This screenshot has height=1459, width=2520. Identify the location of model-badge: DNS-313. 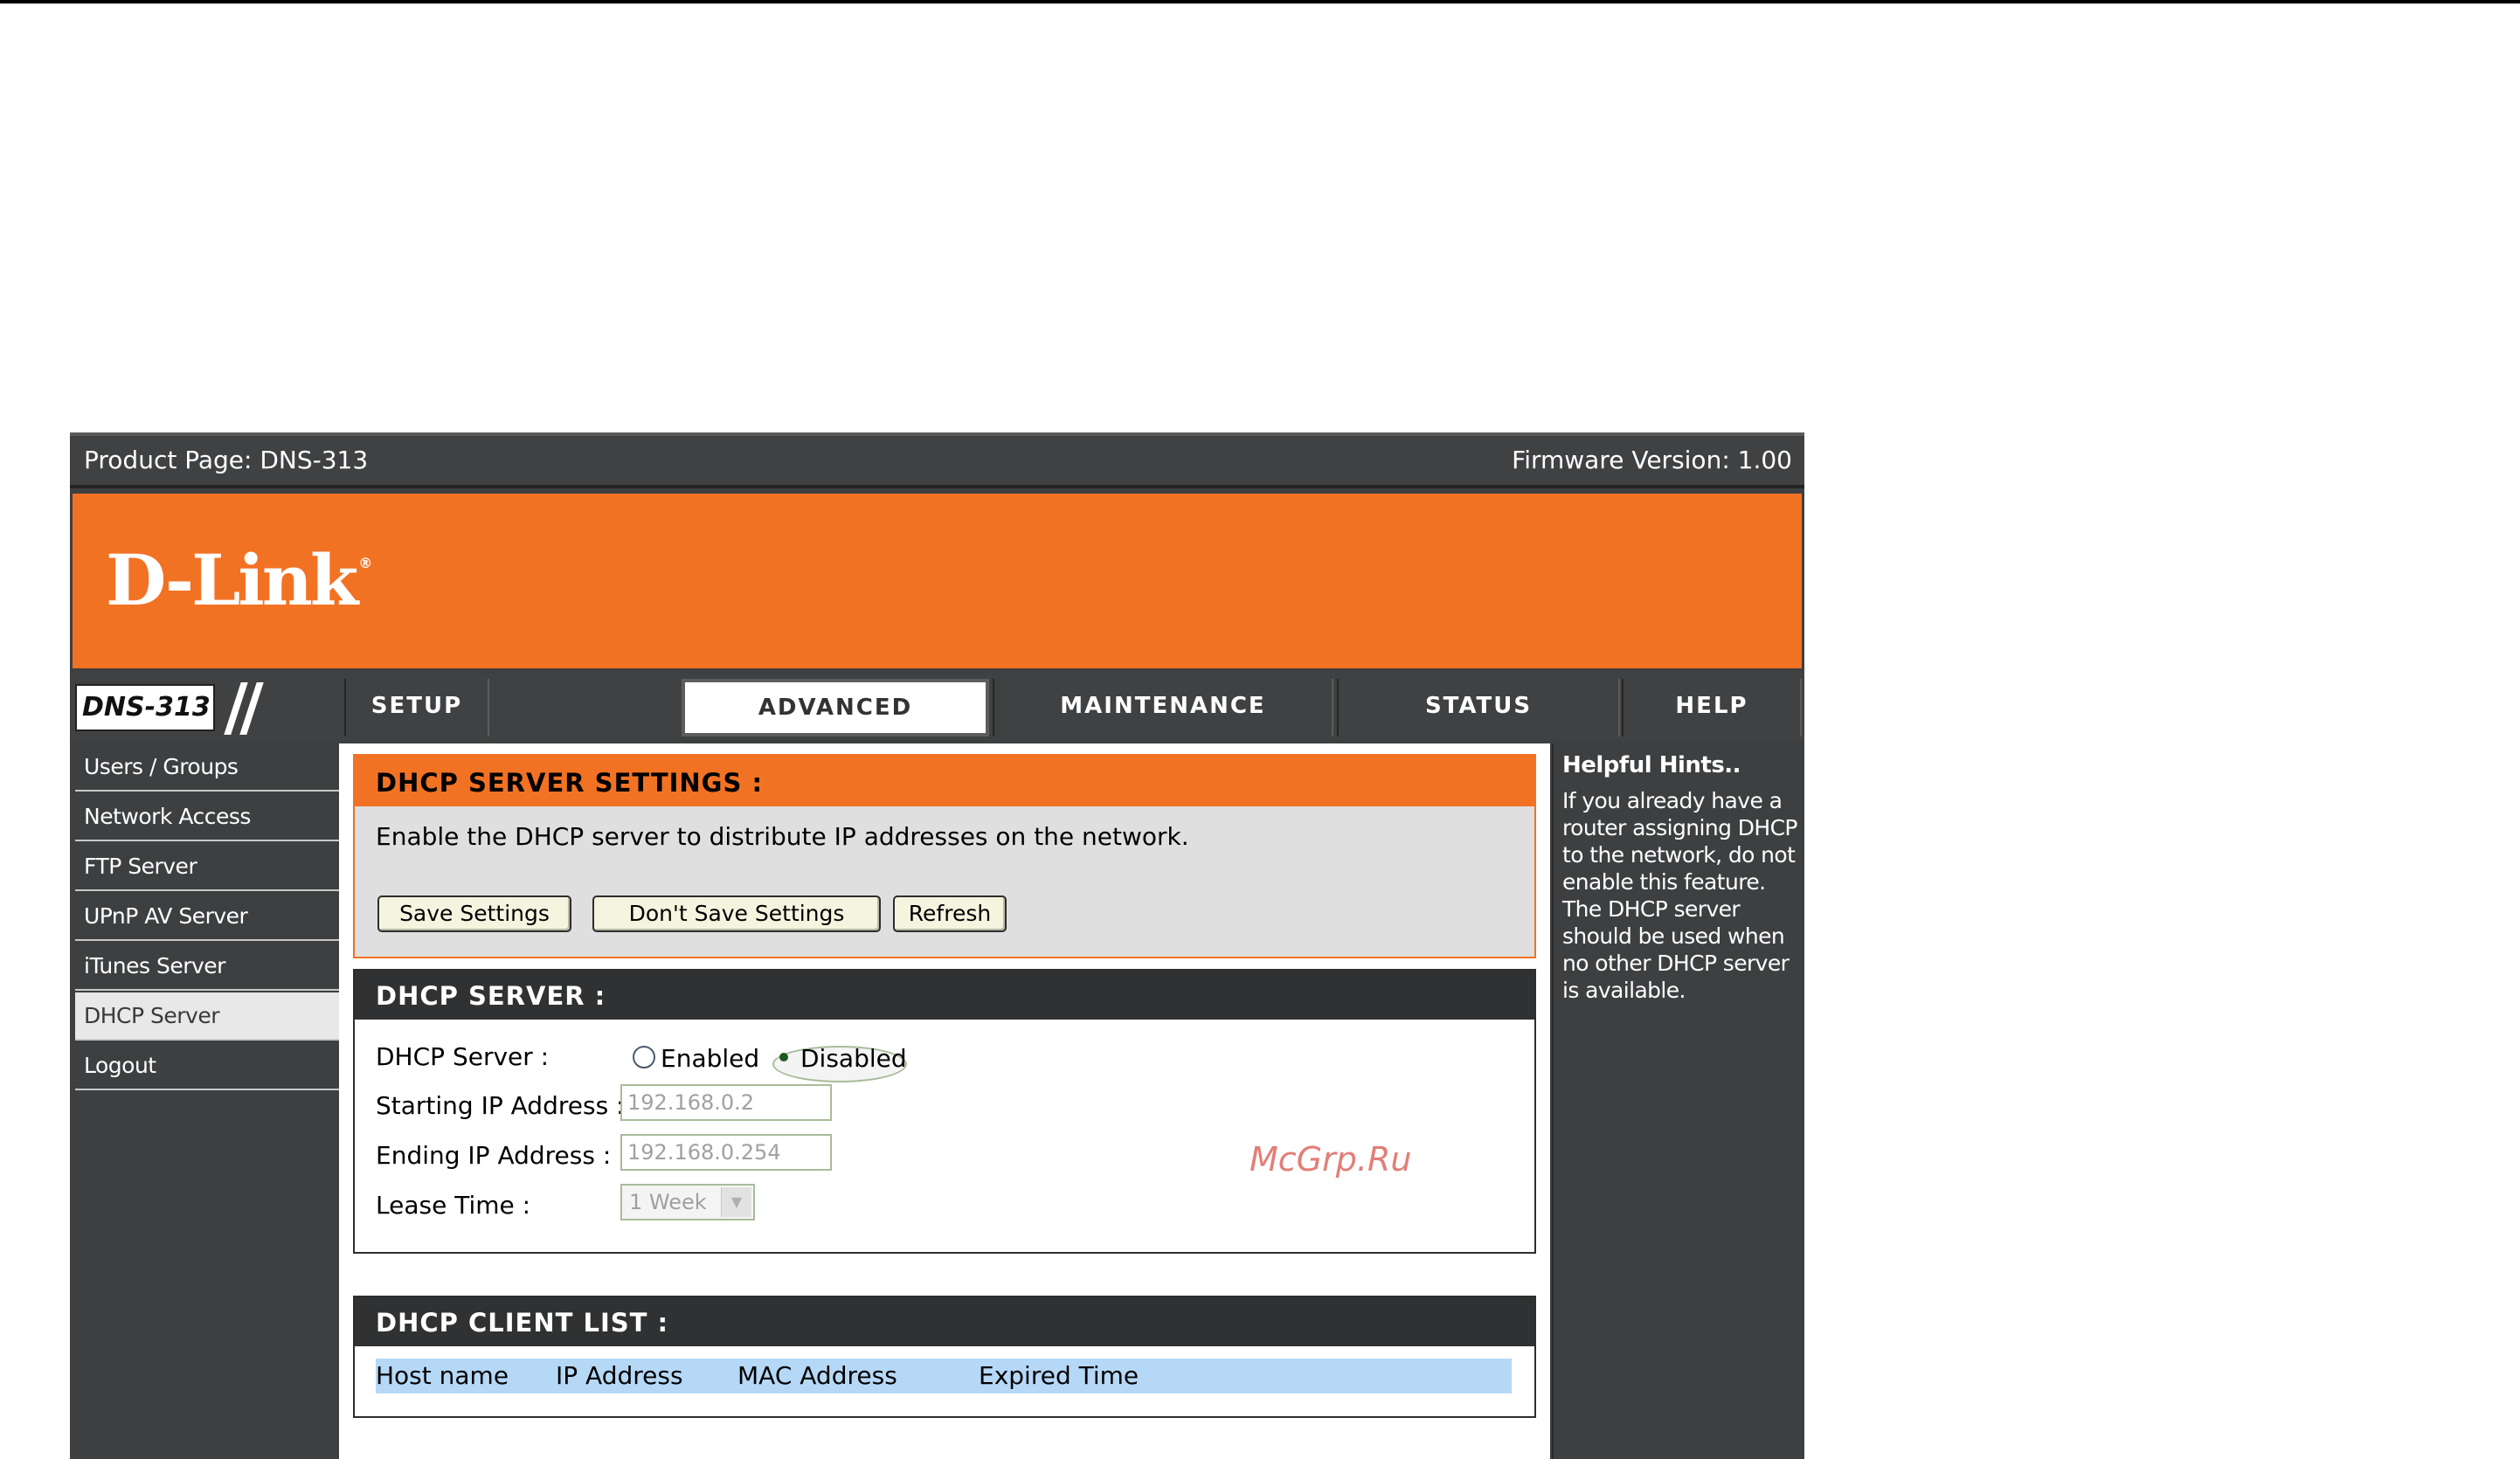
(206, 708).